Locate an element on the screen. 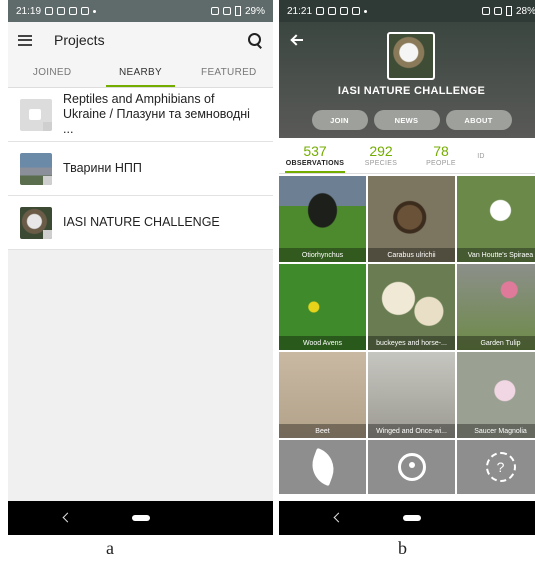  observation-name: Beet is located at coordinates (322, 431).